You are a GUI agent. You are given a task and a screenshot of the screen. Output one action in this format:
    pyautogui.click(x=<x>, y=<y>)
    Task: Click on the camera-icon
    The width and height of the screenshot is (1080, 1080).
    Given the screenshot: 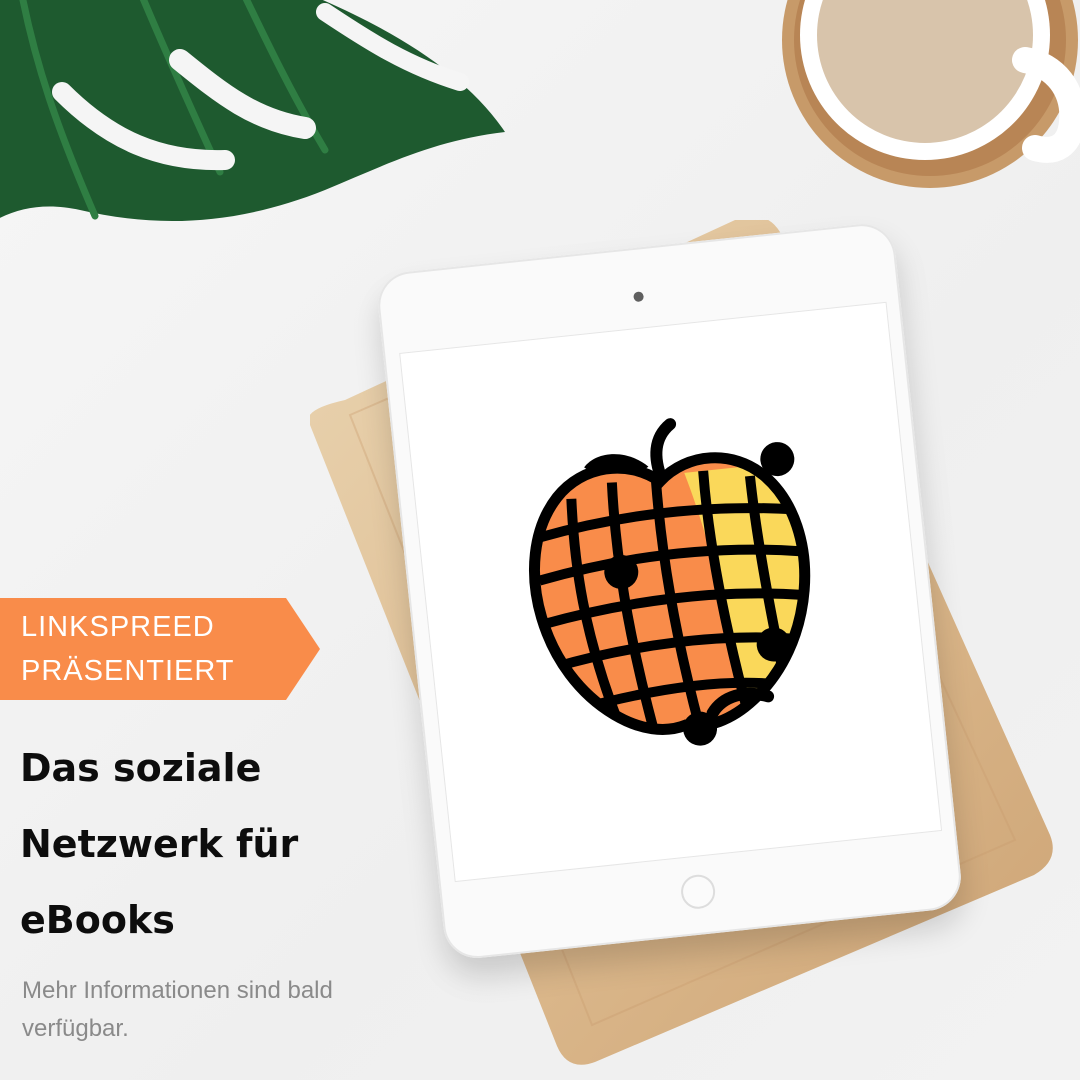 What is the action you would take?
    pyautogui.click(x=639, y=297)
    